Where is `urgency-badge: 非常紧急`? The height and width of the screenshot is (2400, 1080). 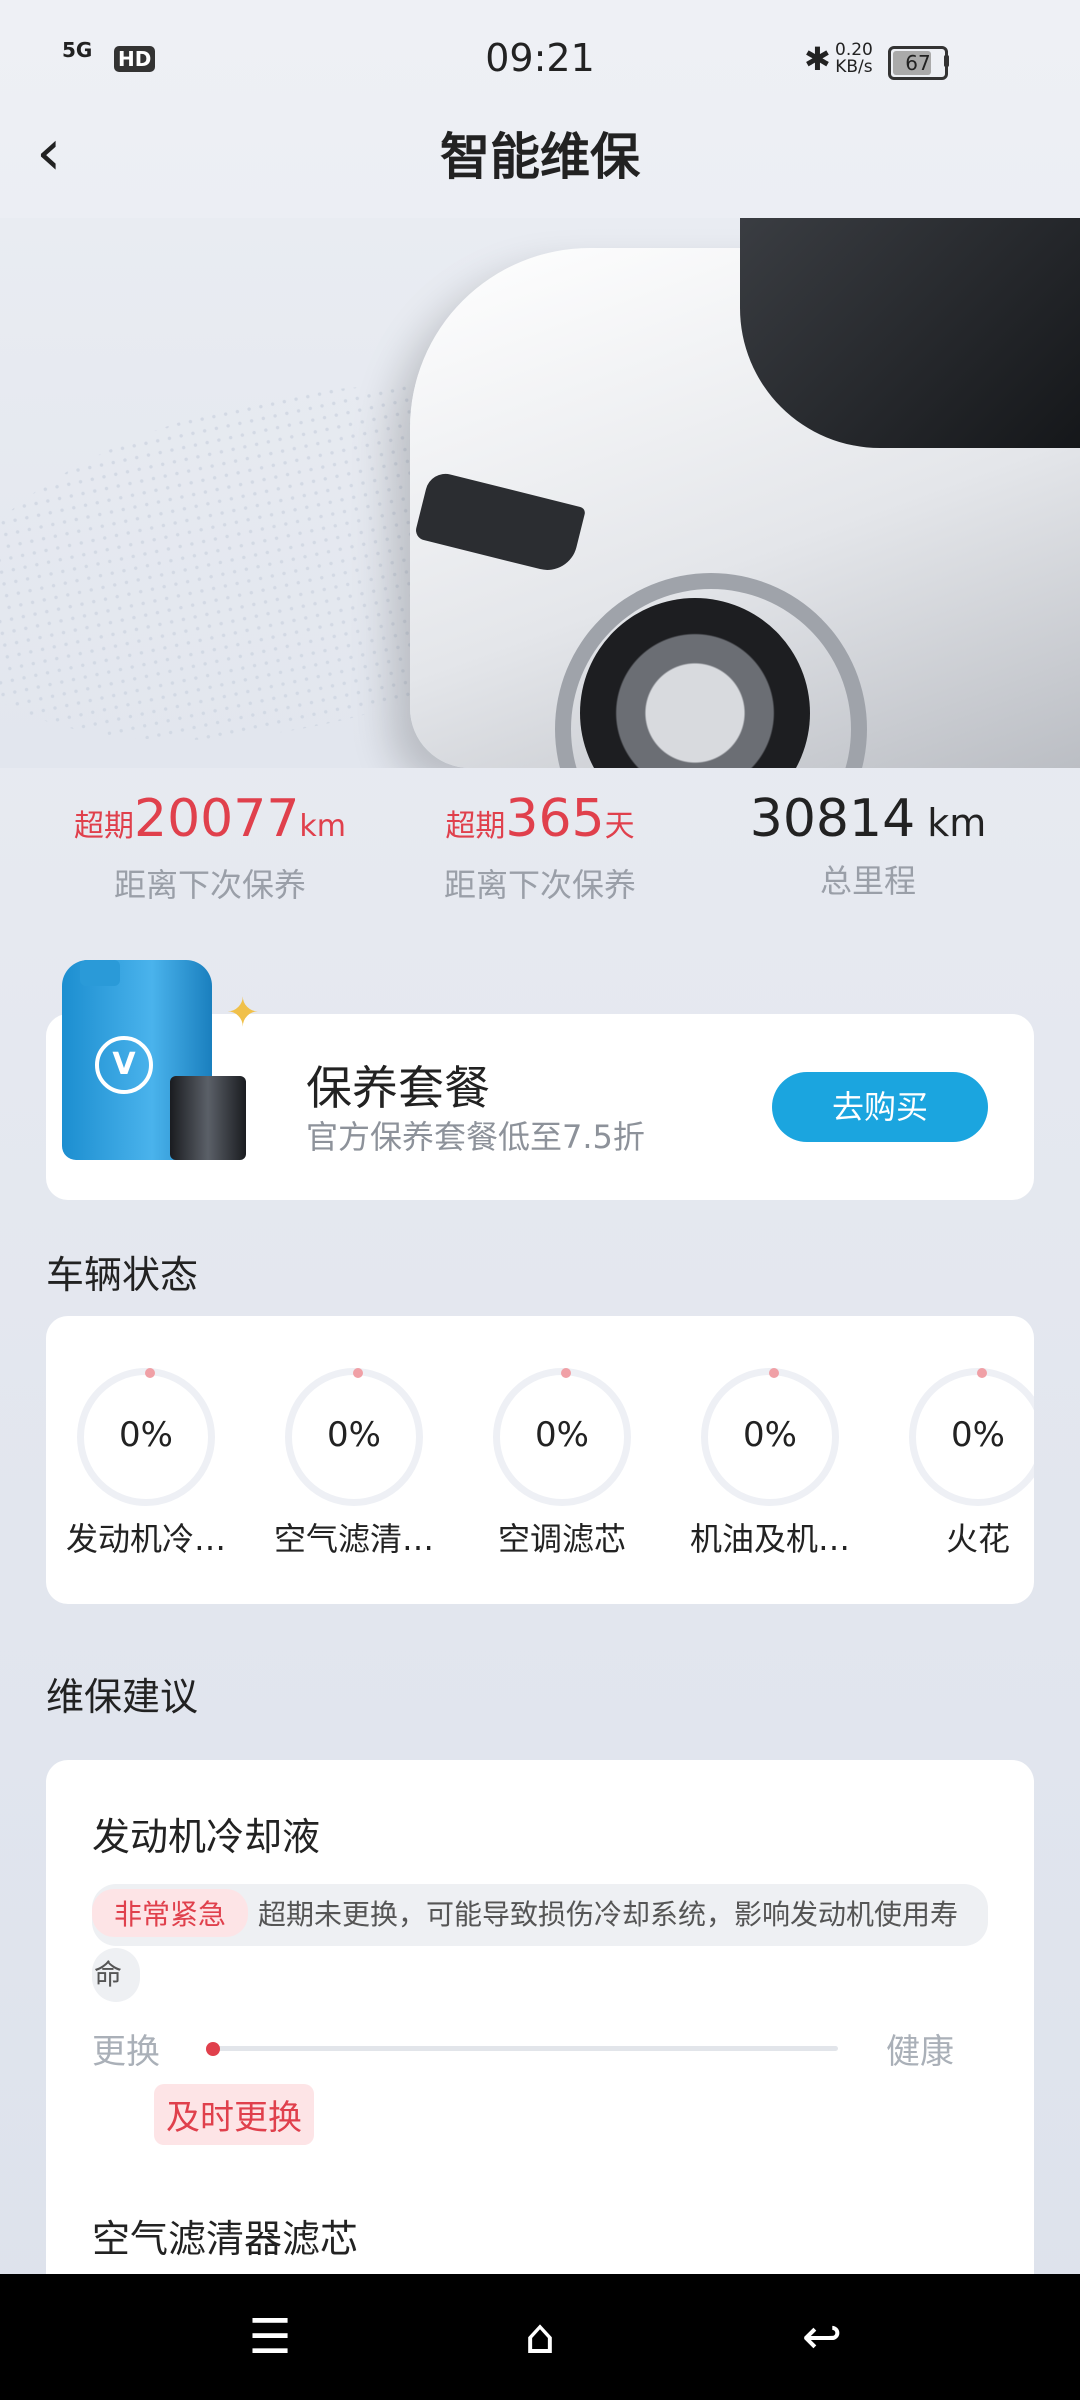 urgency-badge: 非常紧急 is located at coordinates (170, 1913).